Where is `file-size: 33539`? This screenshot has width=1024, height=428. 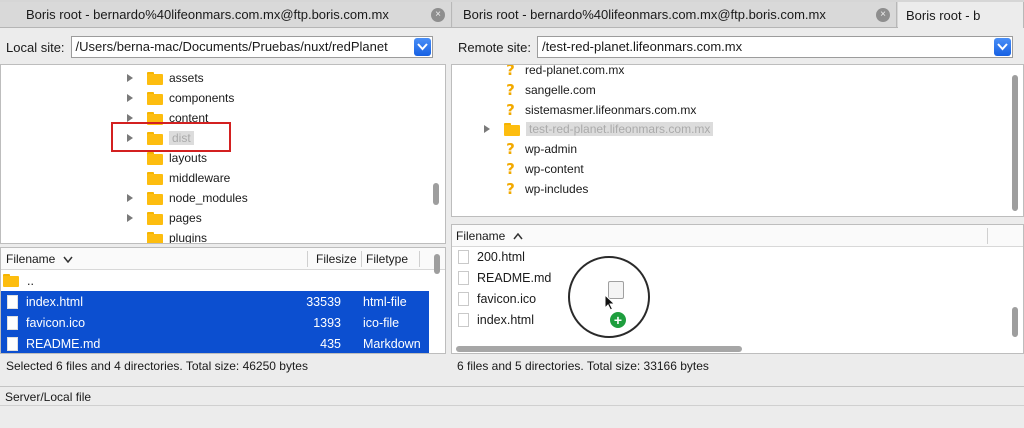 file-size: 33539 is located at coordinates (323, 301).